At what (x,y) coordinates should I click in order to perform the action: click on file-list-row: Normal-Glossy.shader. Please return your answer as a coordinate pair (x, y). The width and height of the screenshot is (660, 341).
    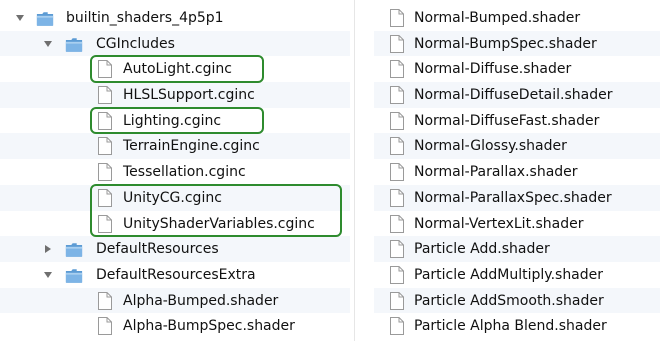
    Looking at the image, I should click on (517, 146).